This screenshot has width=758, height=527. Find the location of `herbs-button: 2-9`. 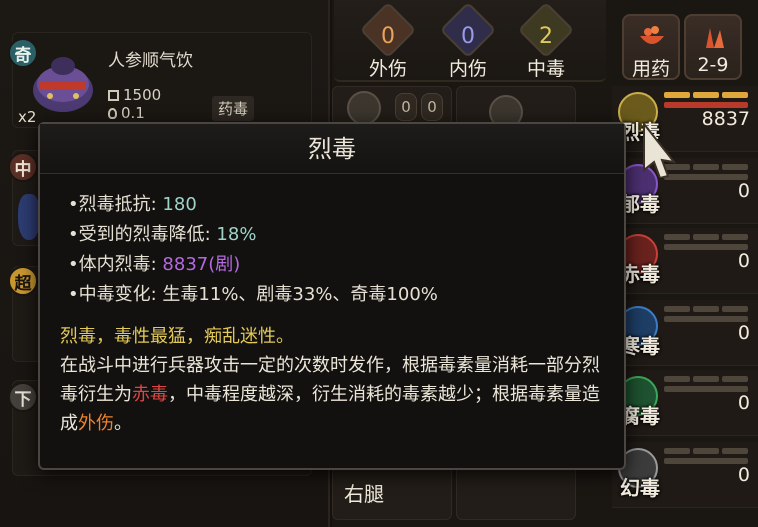

herbs-button: 2-9 is located at coordinates (713, 47).